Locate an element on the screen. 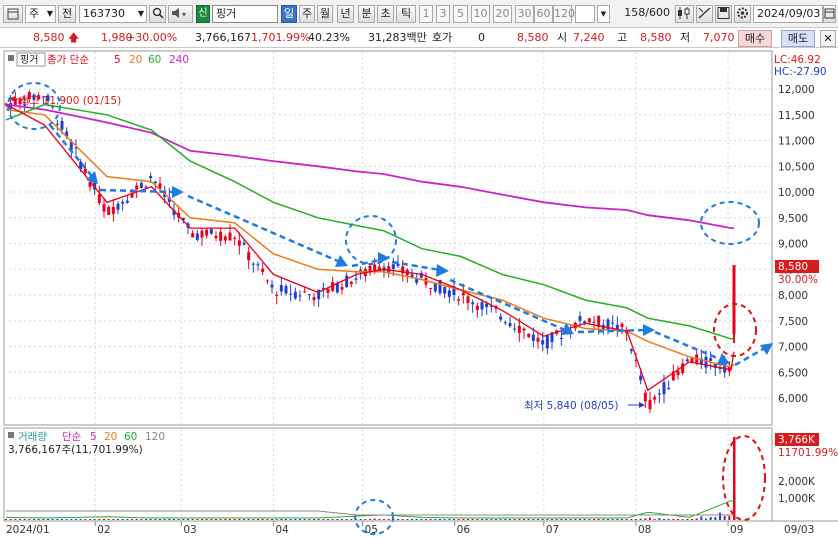 The height and width of the screenshot is (541, 838). speaker-icon: ▾ is located at coordinates (180, 14).